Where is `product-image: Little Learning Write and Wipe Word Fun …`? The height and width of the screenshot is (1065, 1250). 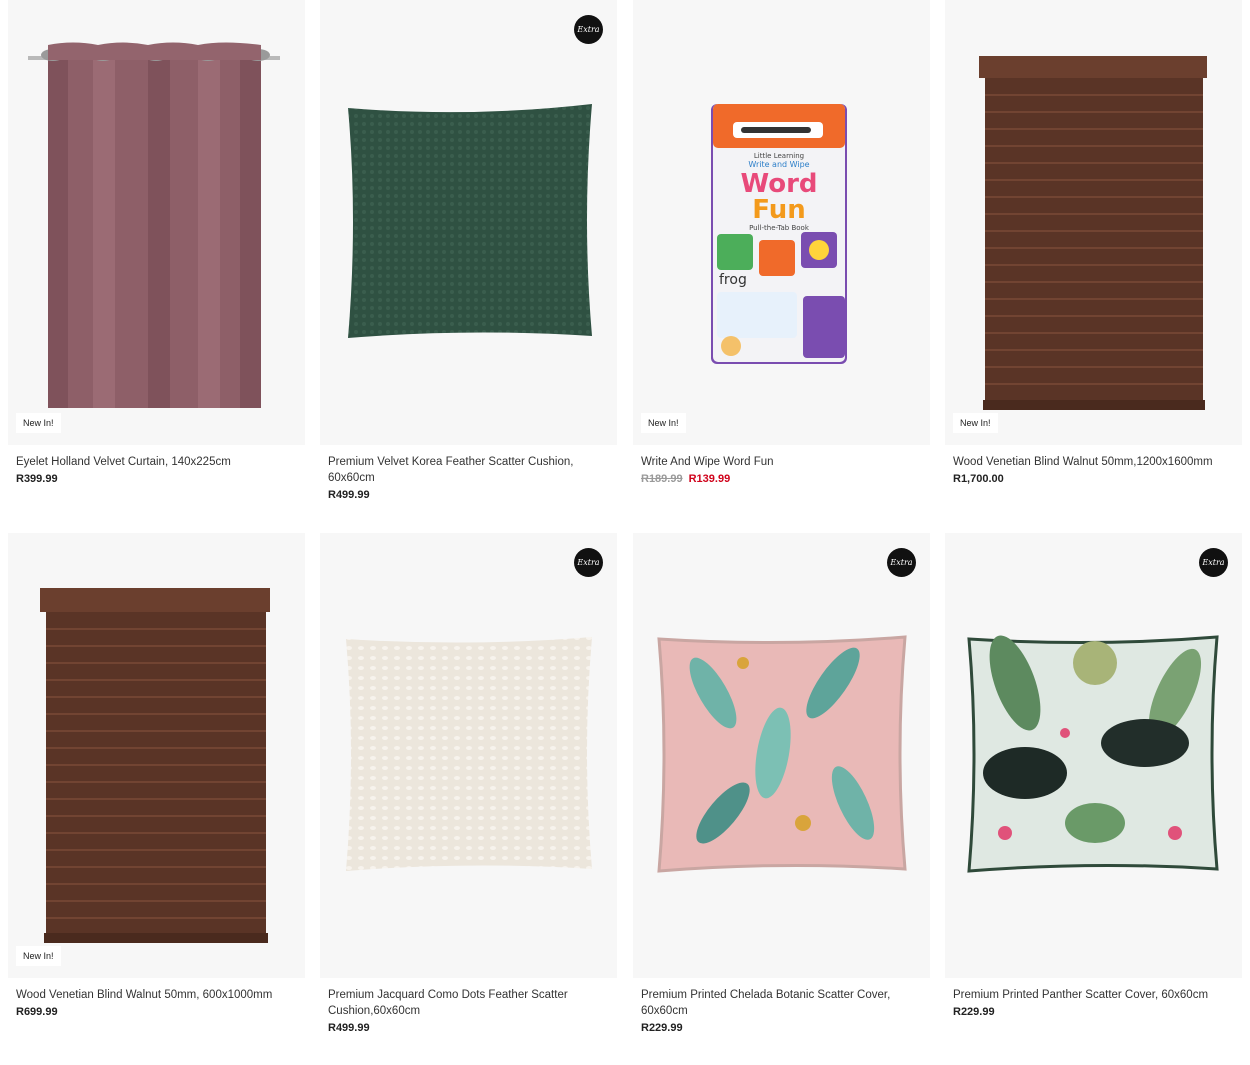 product-image: Little Learning Write and Wipe Word Fun … is located at coordinates (781, 222).